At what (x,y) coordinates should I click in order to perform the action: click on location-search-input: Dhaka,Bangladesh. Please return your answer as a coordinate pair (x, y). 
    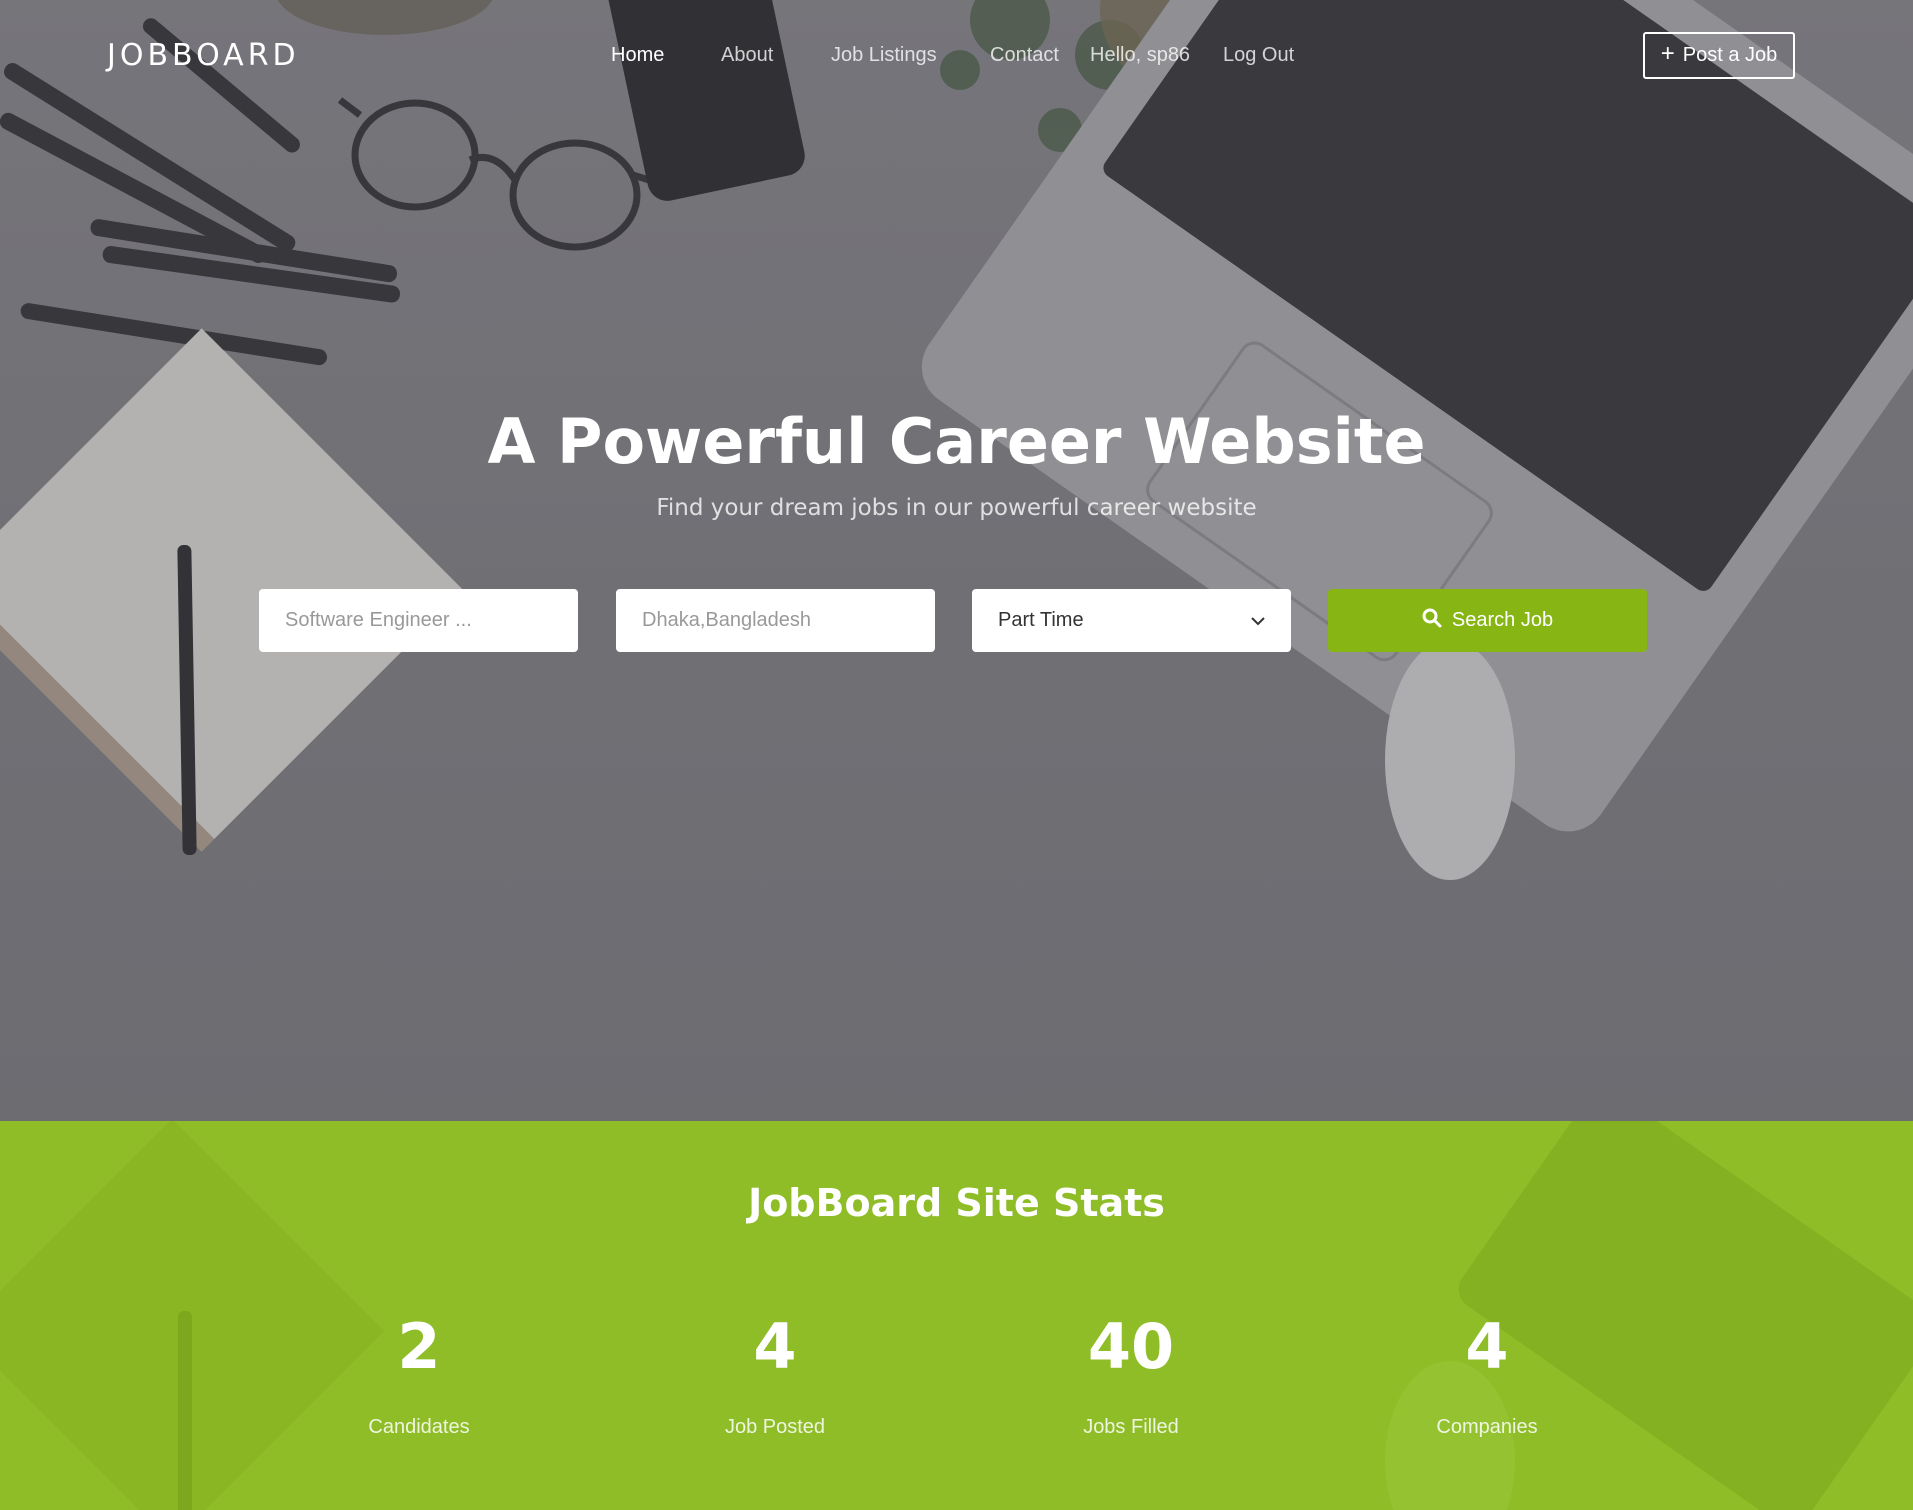
    Looking at the image, I should click on (775, 620).